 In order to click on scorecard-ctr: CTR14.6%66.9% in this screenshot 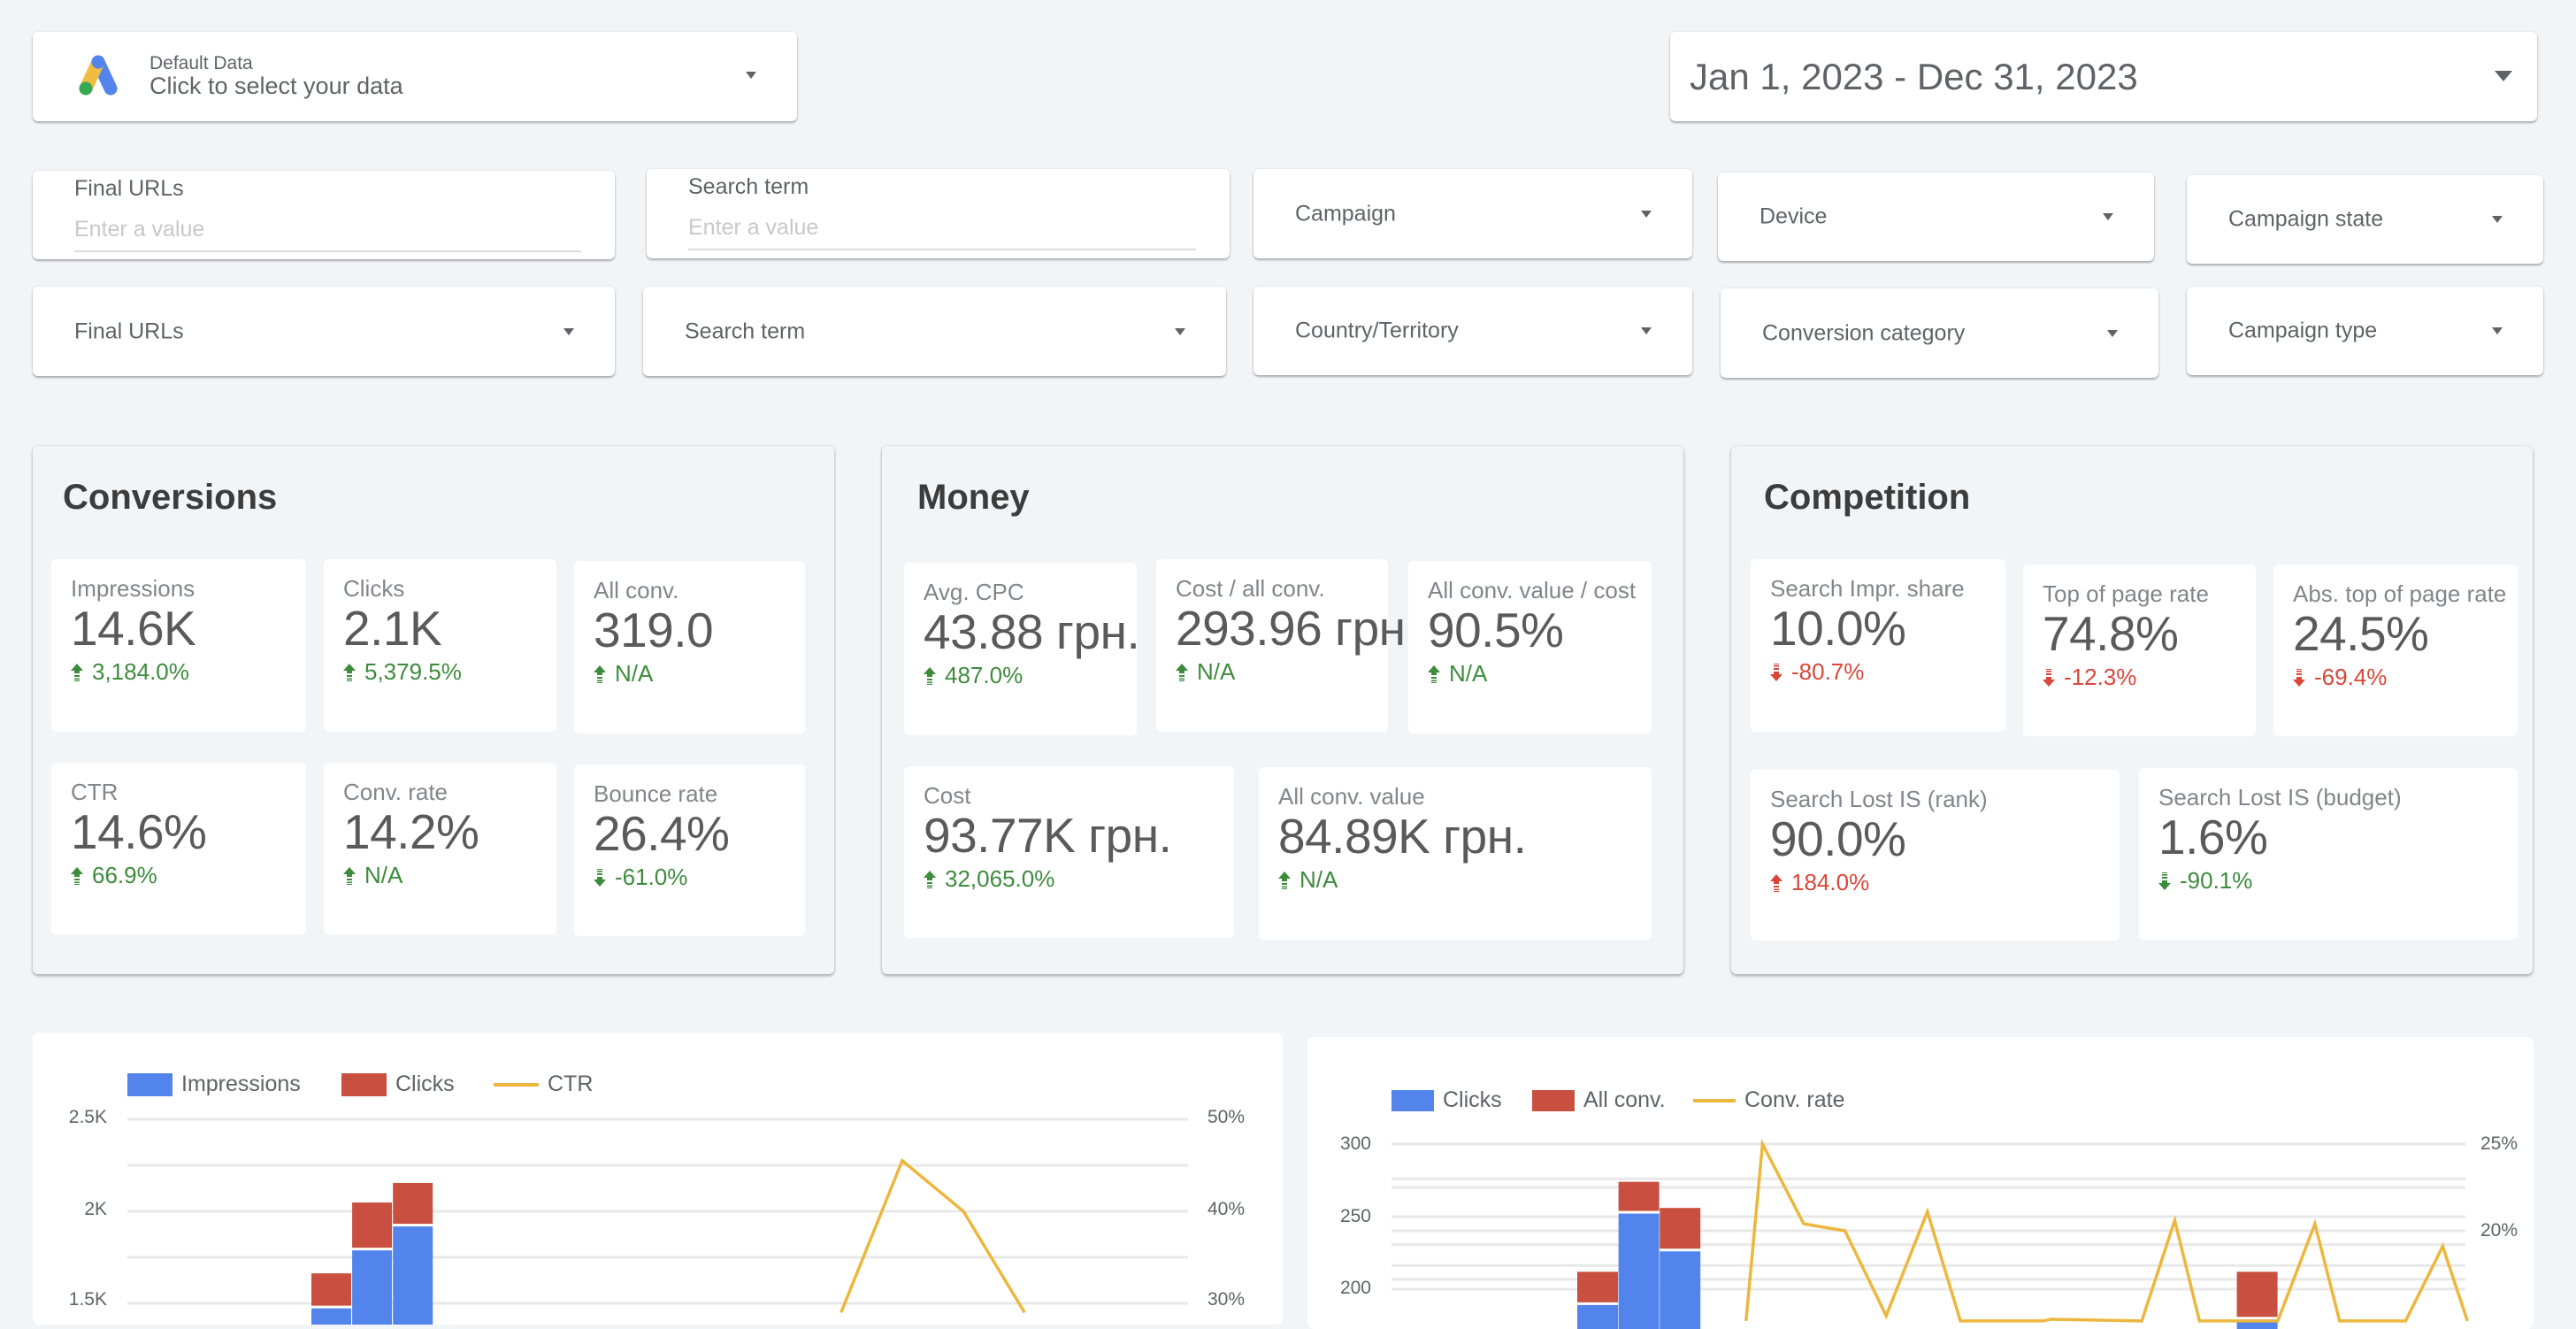, I will do `click(178, 849)`.